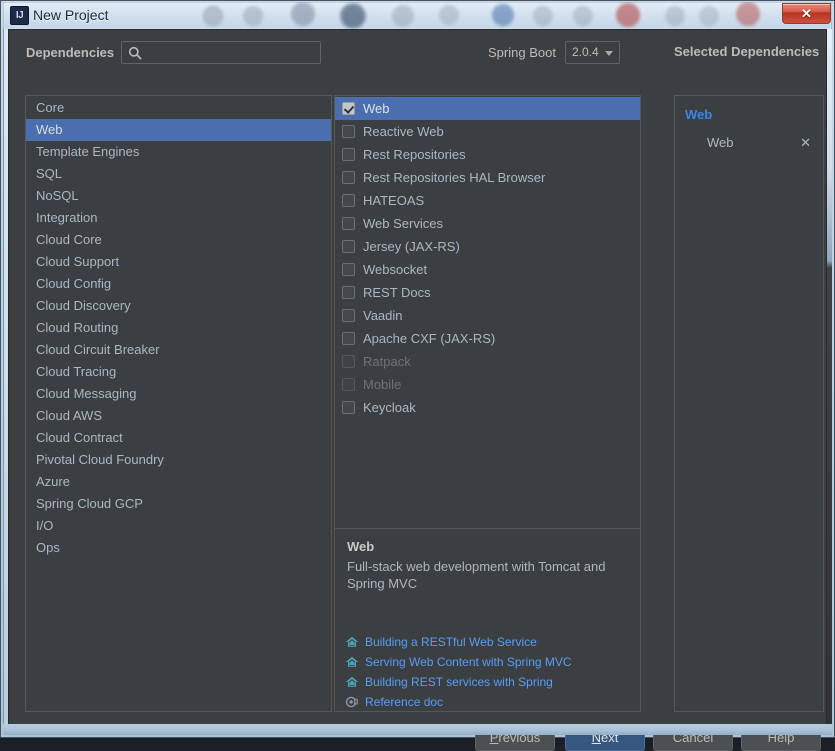 The height and width of the screenshot is (751, 835). I want to click on checkbox-checked-icon, so click(348, 108).